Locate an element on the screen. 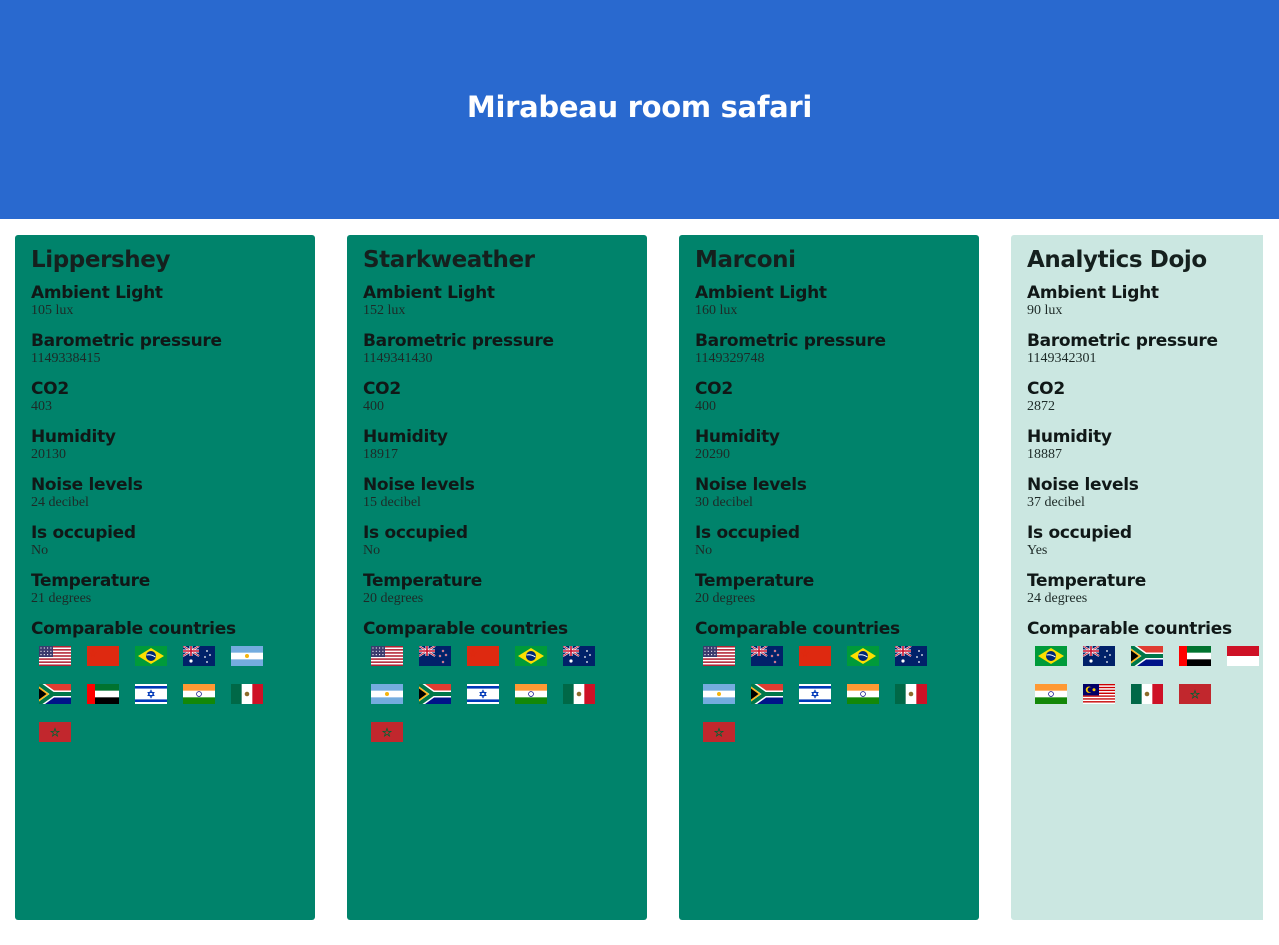 This screenshot has width=1279, height=945. metric-value: 21 degrees is located at coordinates (61, 598).